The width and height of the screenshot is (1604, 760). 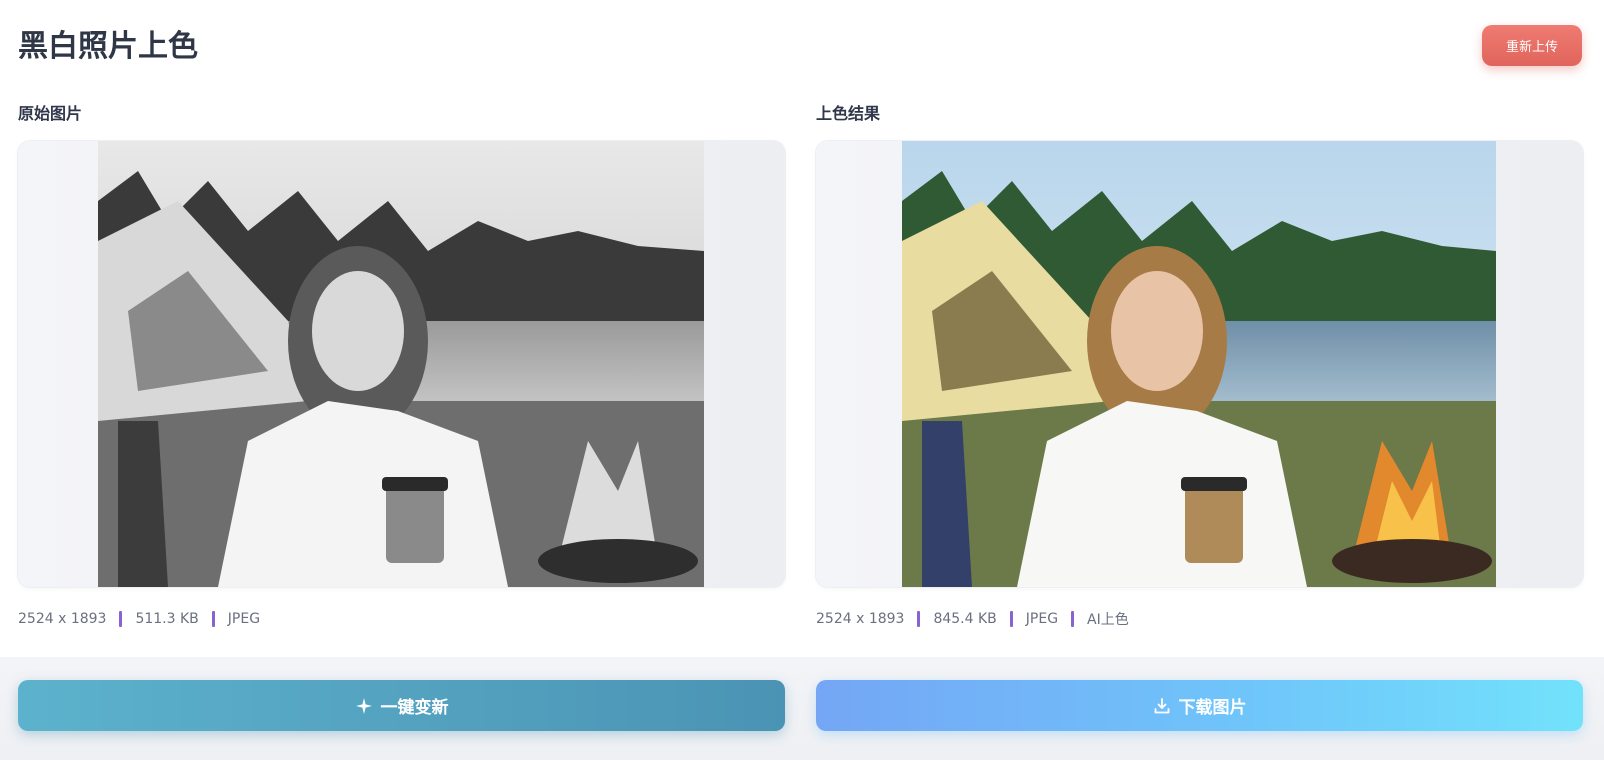 What do you see at coordinates (244, 619) in the screenshot?
I see `original-format: JPEG` at bounding box center [244, 619].